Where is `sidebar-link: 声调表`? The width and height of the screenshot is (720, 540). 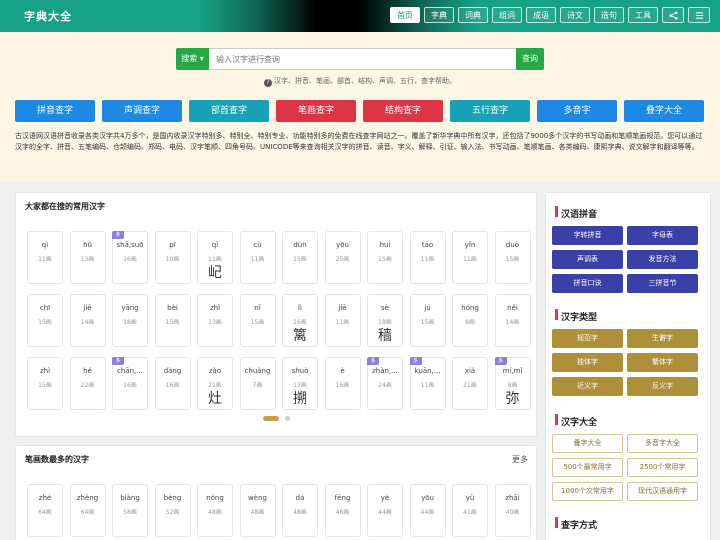 sidebar-link: 声调表 is located at coordinates (587, 259).